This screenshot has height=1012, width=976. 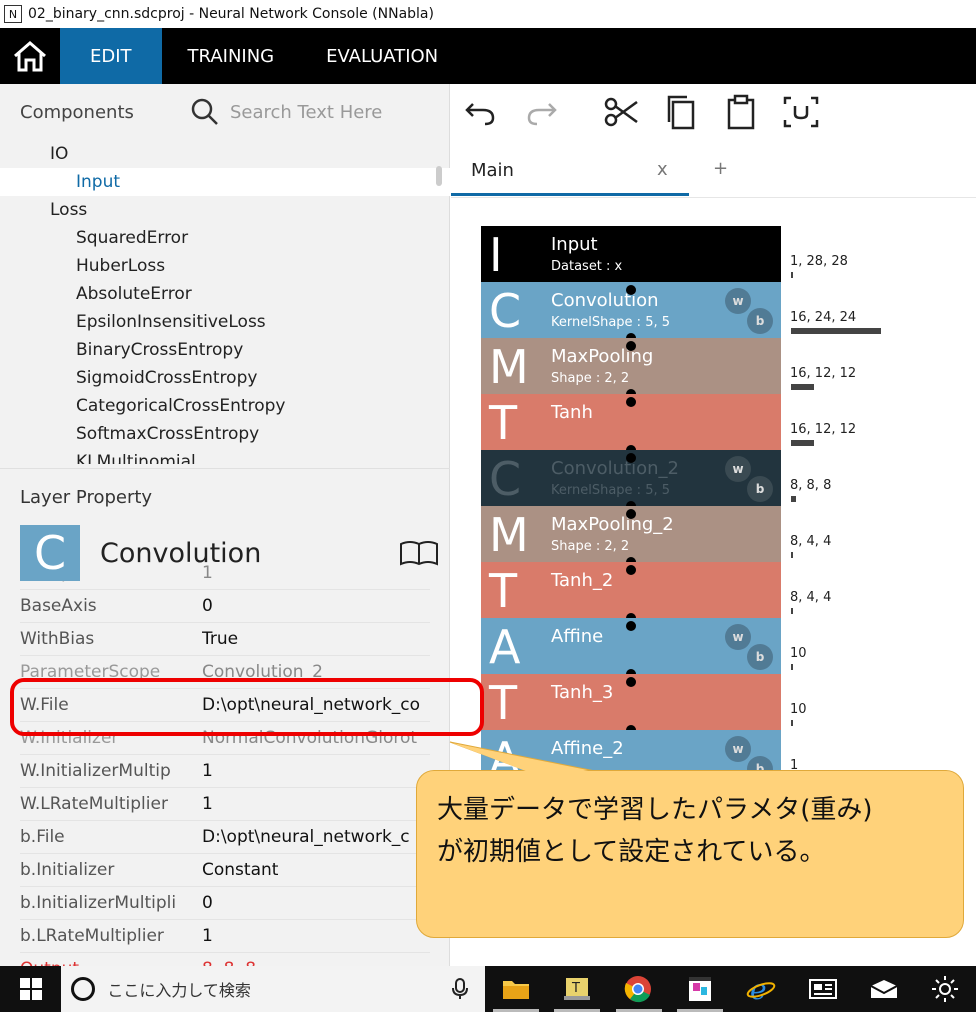 I want to click on property-row: W.LRateMultiplier 1, so click(x=225, y=804).